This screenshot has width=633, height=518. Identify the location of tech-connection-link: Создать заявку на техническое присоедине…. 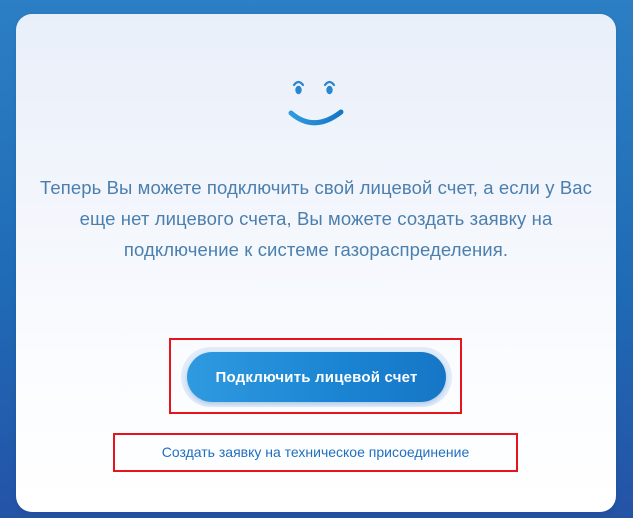
(315, 452).